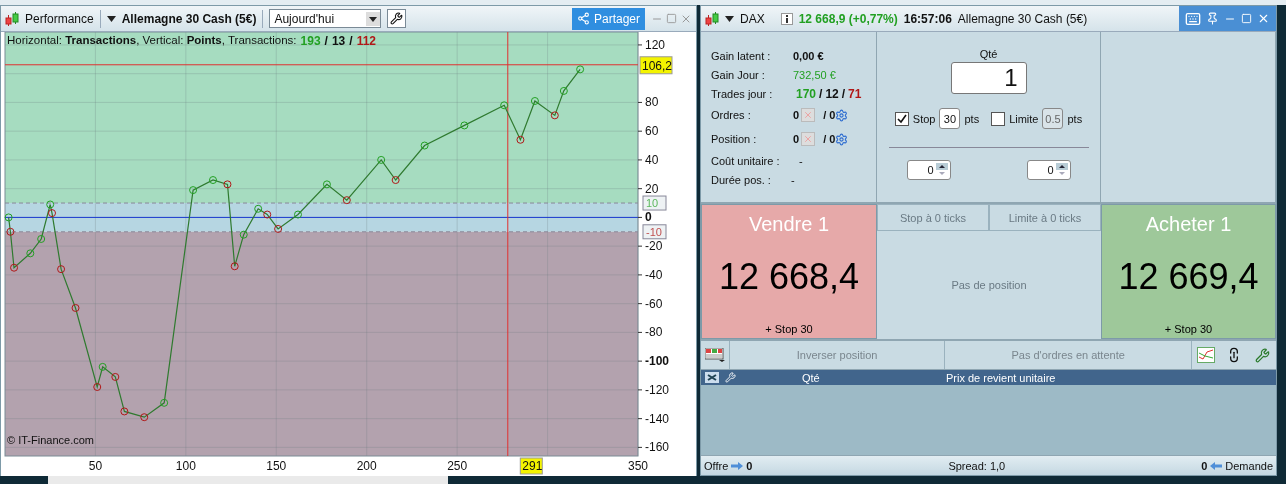 The width and height of the screenshot is (1286, 484). What do you see at coordinates (786, 18) in the screenshot?
I see `info-icon` at bounding box center [786, 18].